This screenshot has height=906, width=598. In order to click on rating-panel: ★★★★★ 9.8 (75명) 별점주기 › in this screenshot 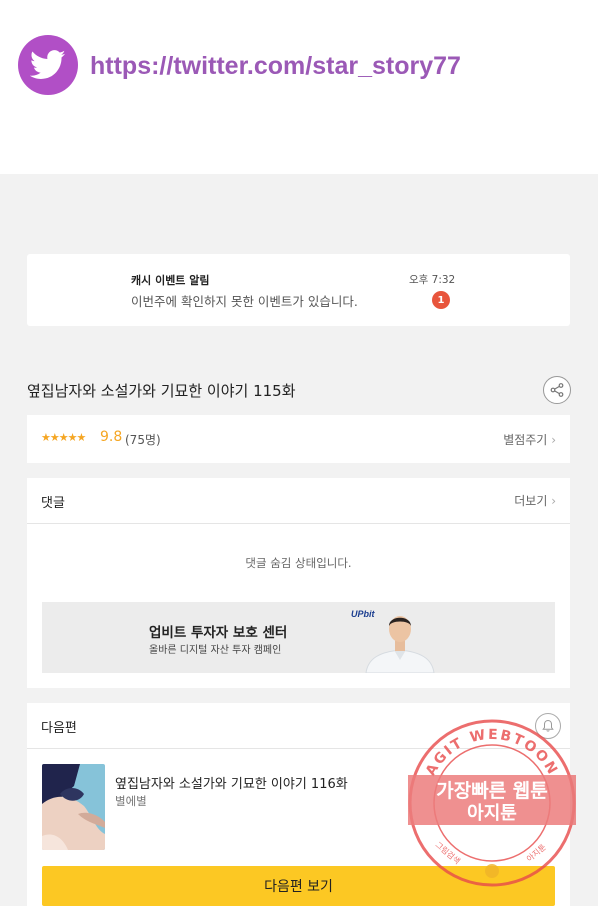, I will do `click(298, 439)`.